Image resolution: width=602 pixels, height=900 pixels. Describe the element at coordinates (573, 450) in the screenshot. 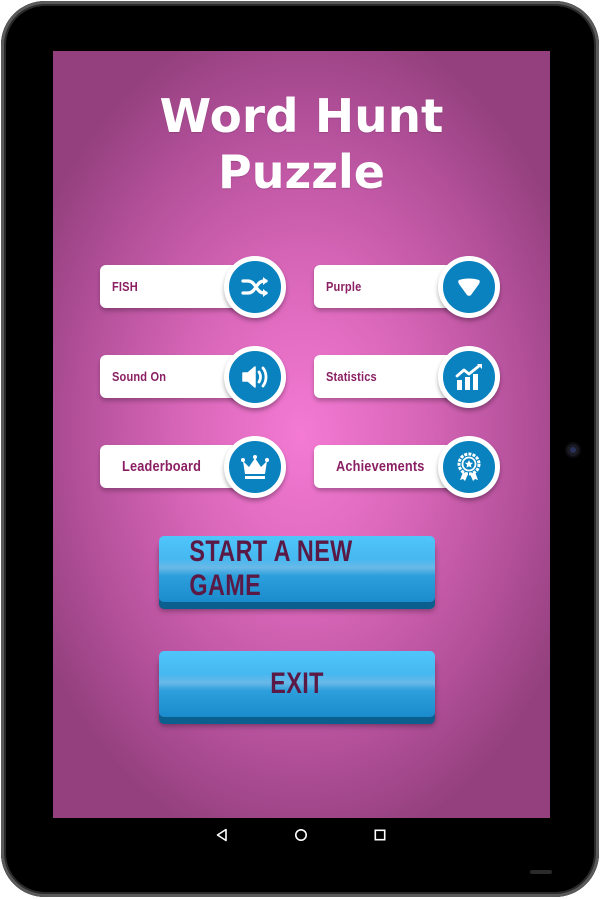

I see `camera-icon` at that location.